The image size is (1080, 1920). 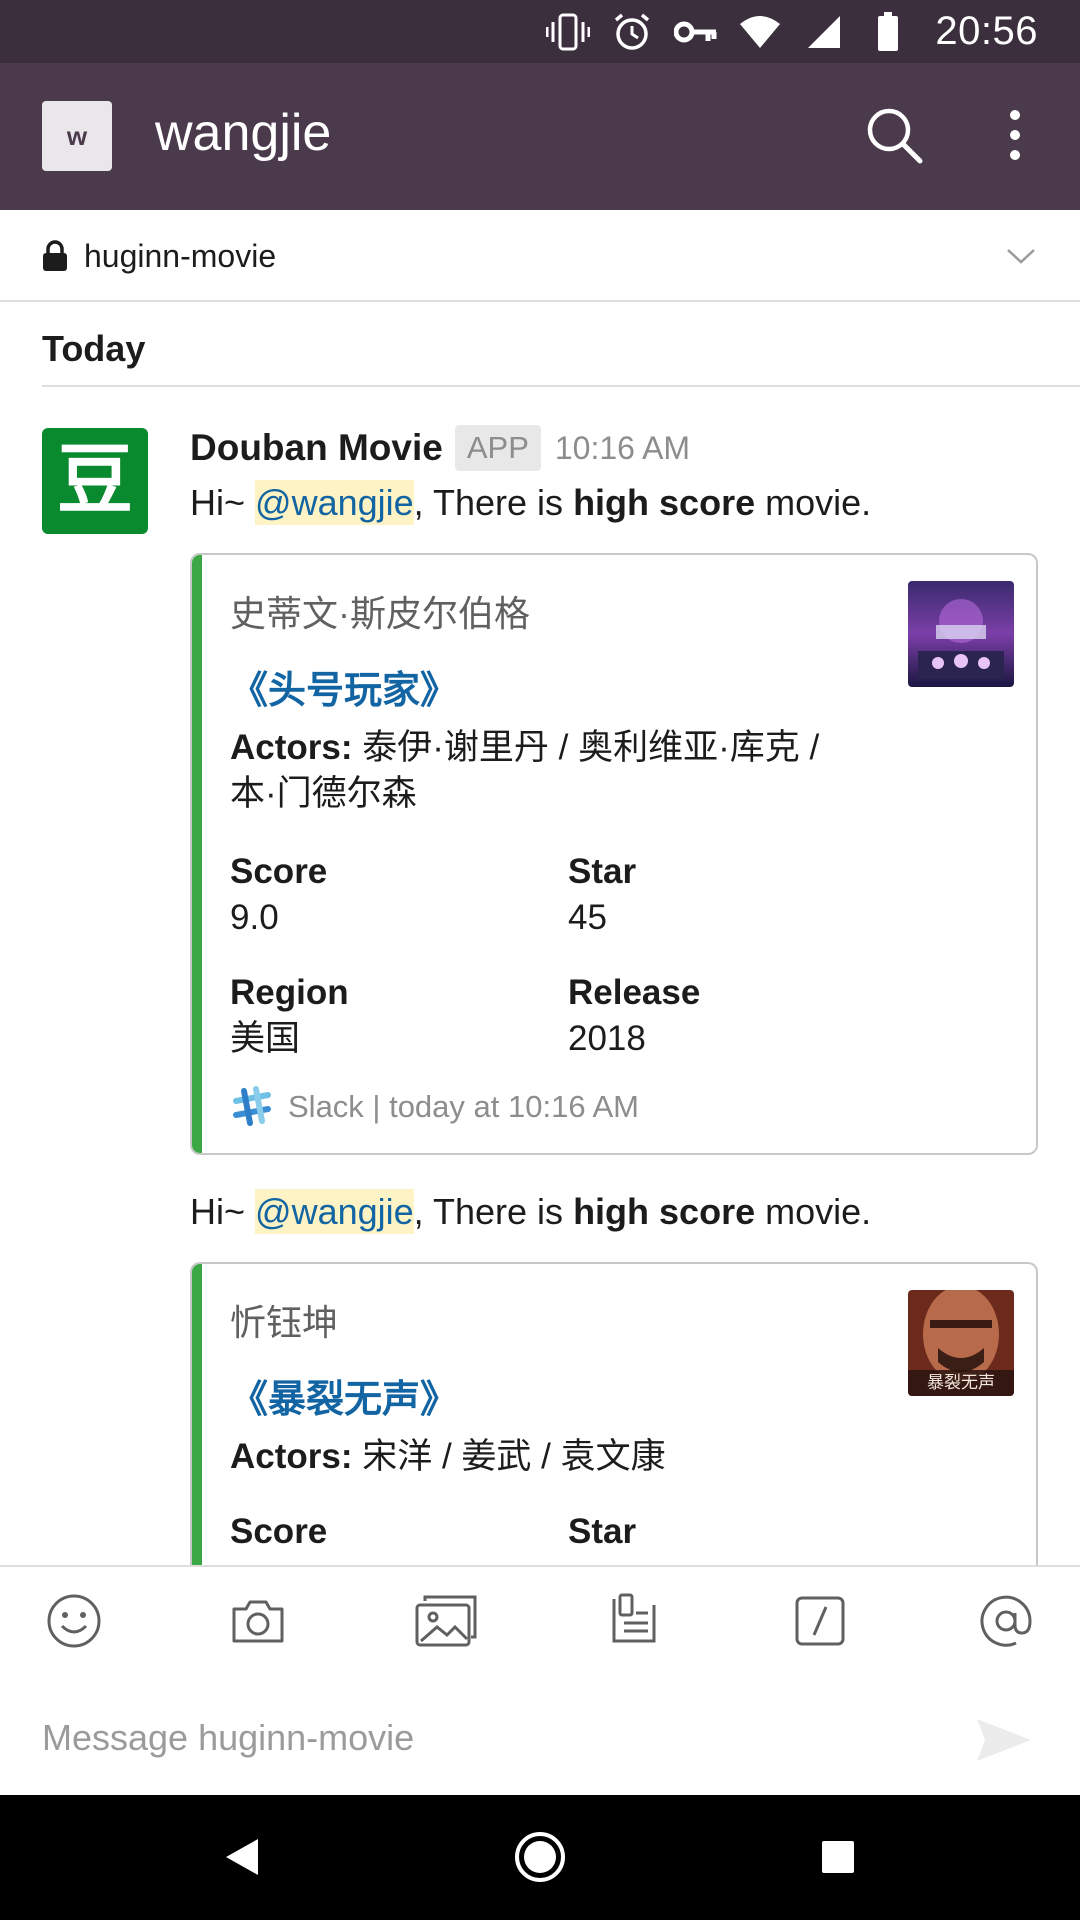 I want to click on day-divider-label: Today, so click(x=94, y=348).